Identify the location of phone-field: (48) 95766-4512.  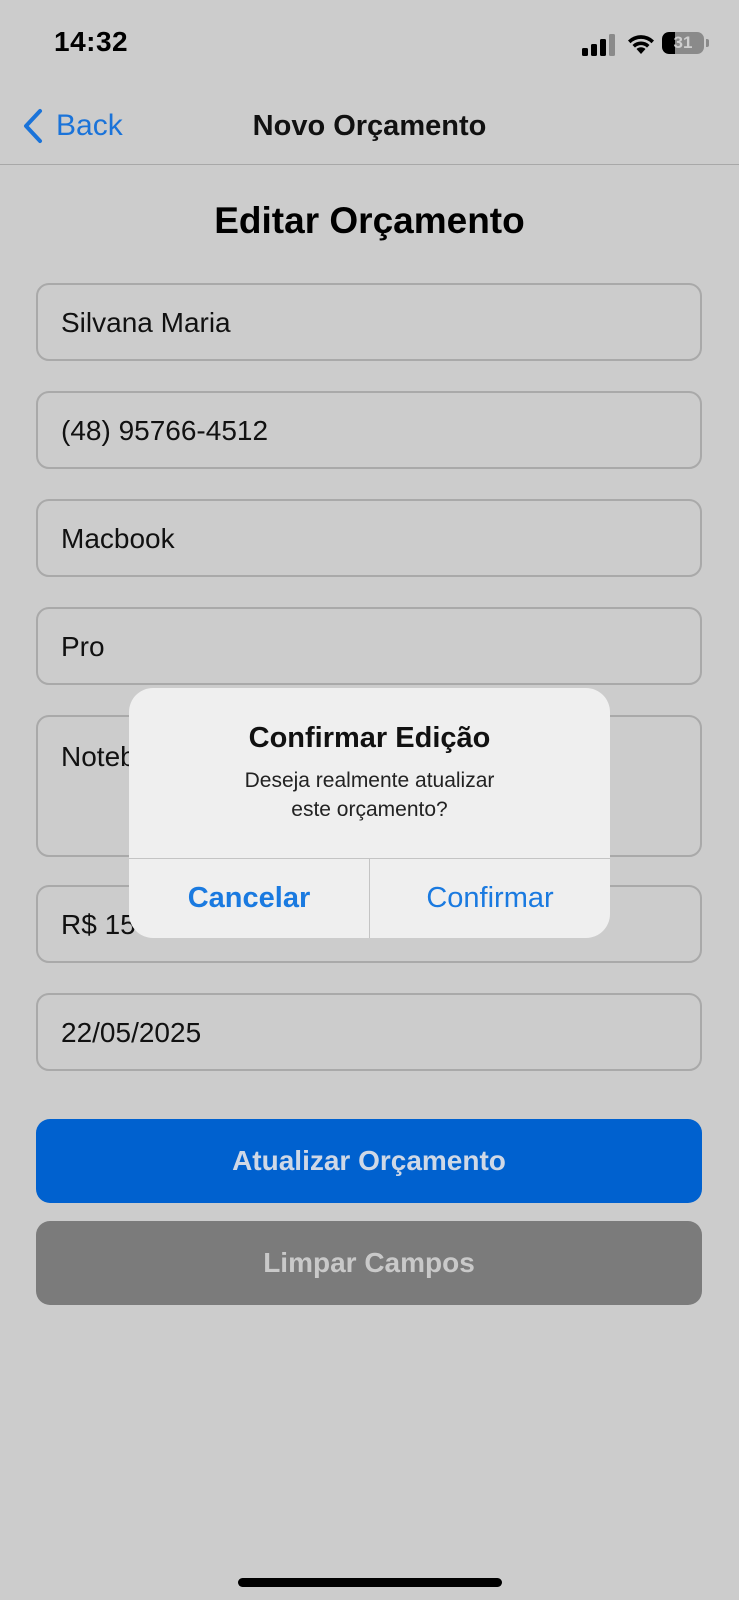
(369, 430).